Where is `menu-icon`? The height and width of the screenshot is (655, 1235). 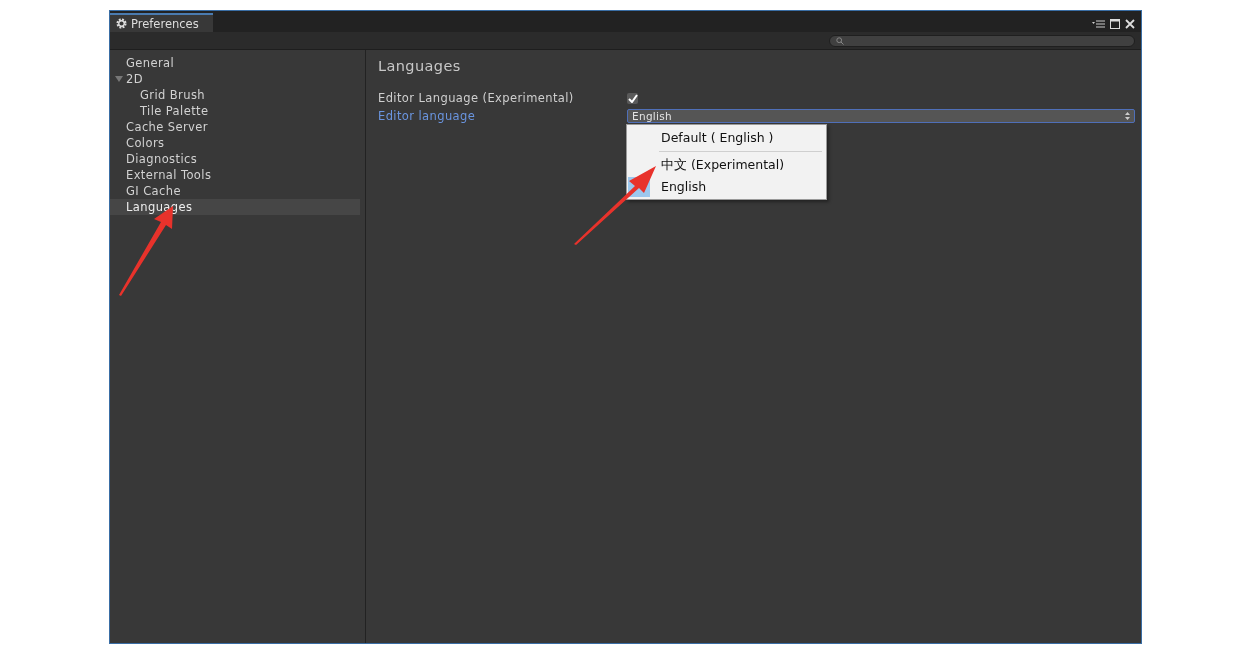 menu-icon is located at coordinates (1098, 24).